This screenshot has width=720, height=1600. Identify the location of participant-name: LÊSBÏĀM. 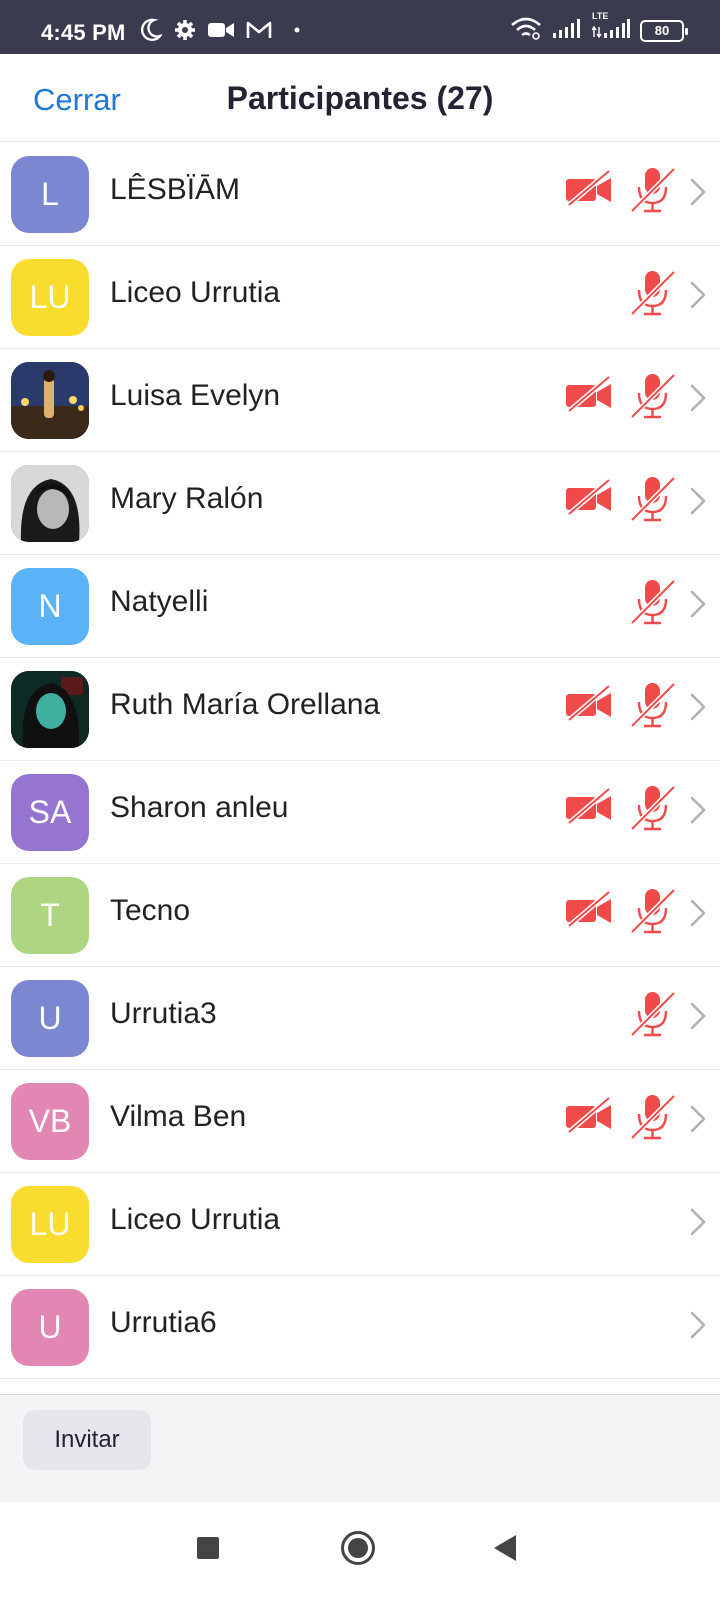
(175, 189).